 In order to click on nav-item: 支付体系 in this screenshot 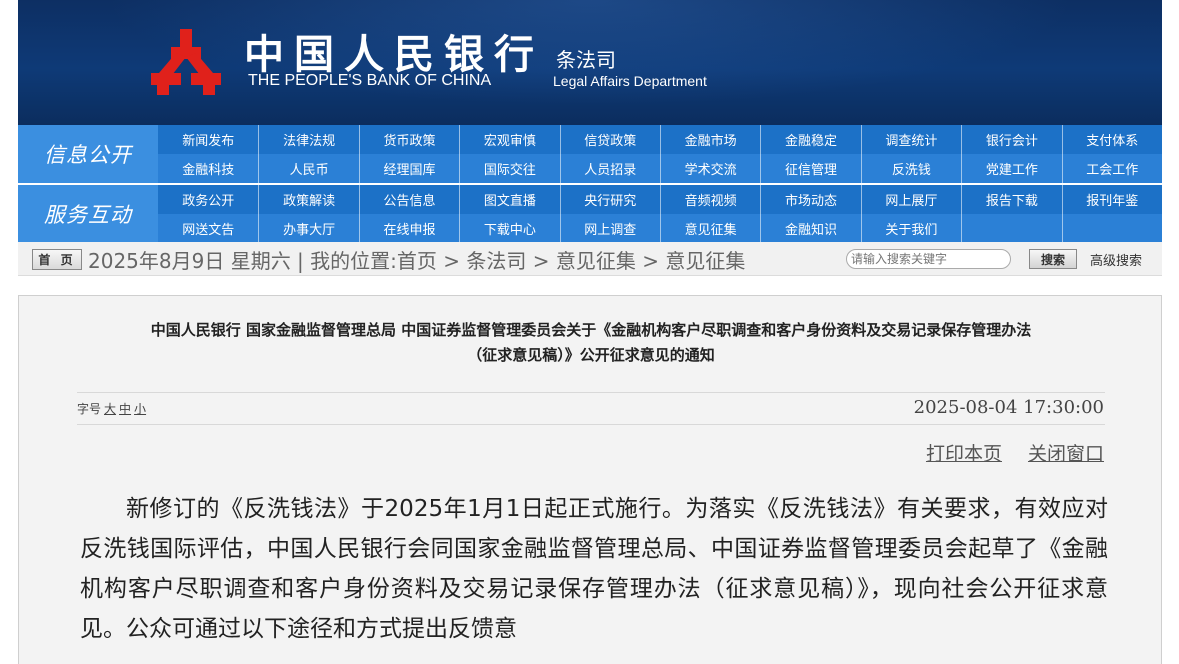, I will do `click(1111, 139)`.